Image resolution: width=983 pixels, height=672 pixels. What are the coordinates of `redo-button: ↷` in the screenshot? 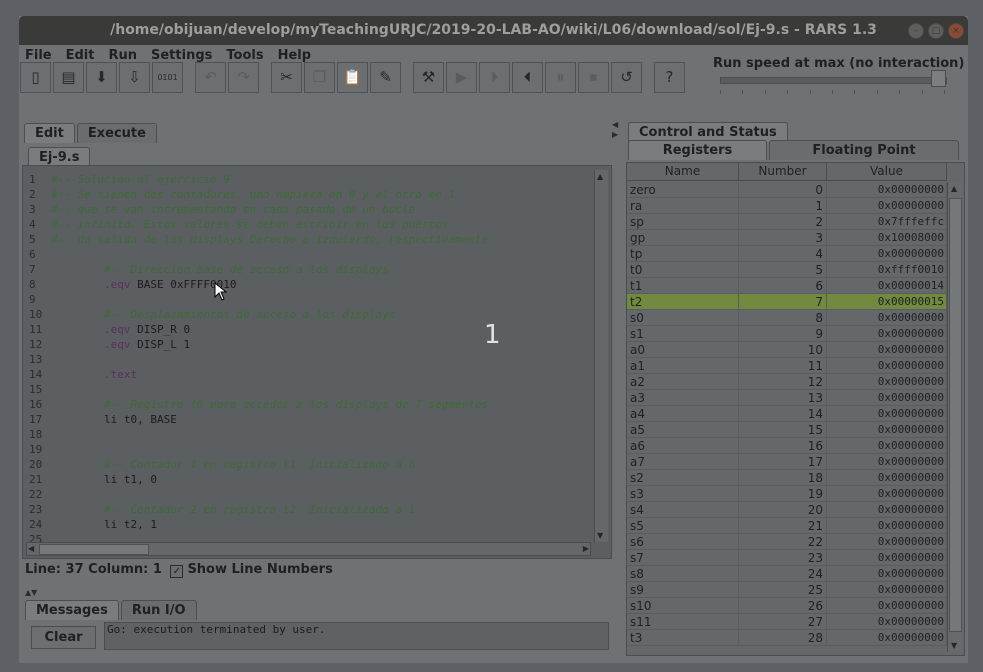 It's located at (243, 77).